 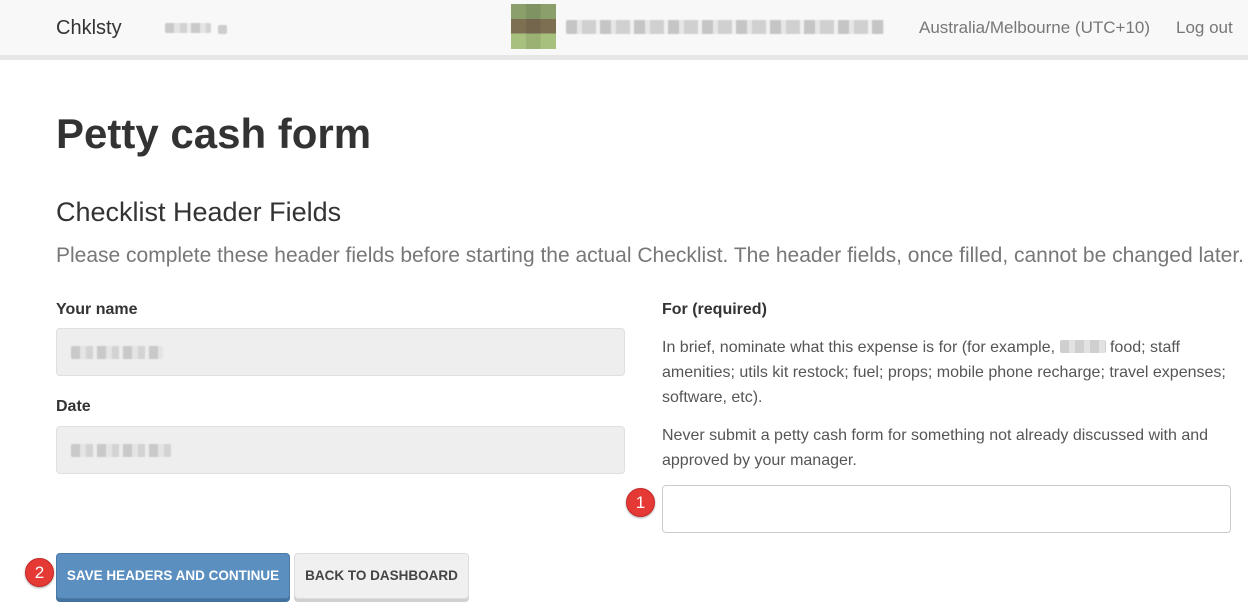 I want to click on redacted-user-email, so click(x=725, y=27).